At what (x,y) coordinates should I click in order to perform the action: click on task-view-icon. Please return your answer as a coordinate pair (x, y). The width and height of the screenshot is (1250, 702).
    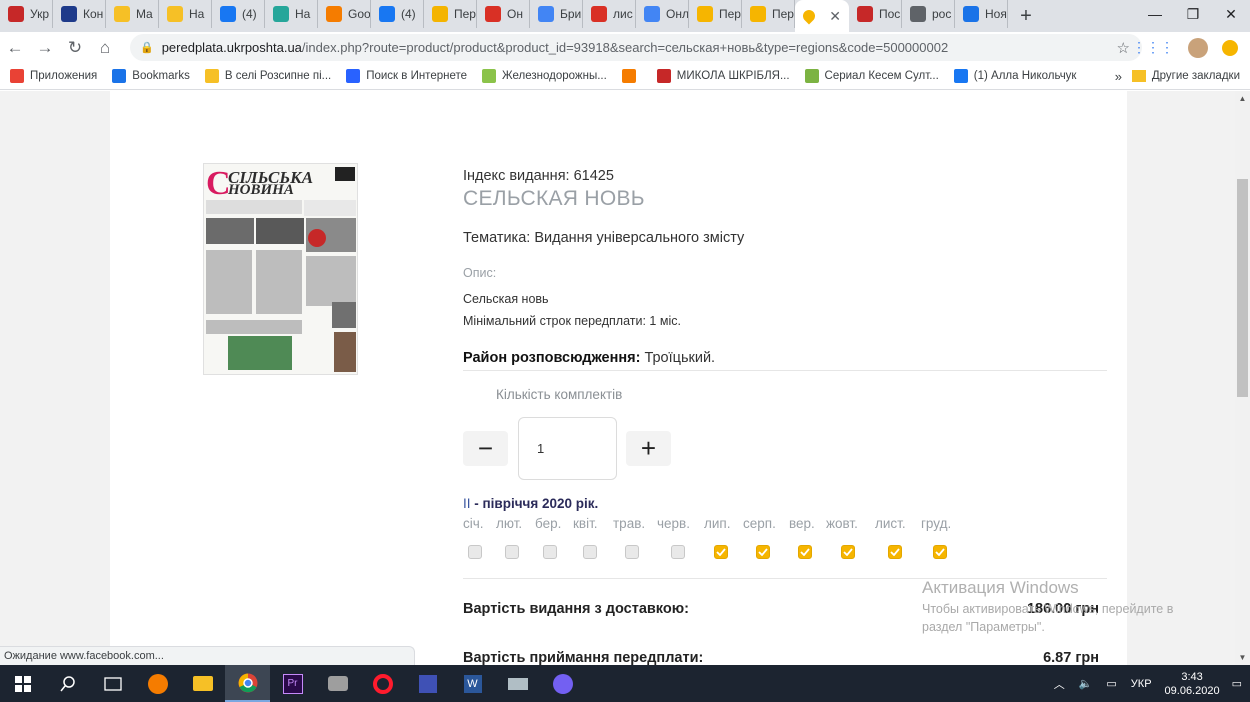
    Looking at the image, I should click on (112, 683).